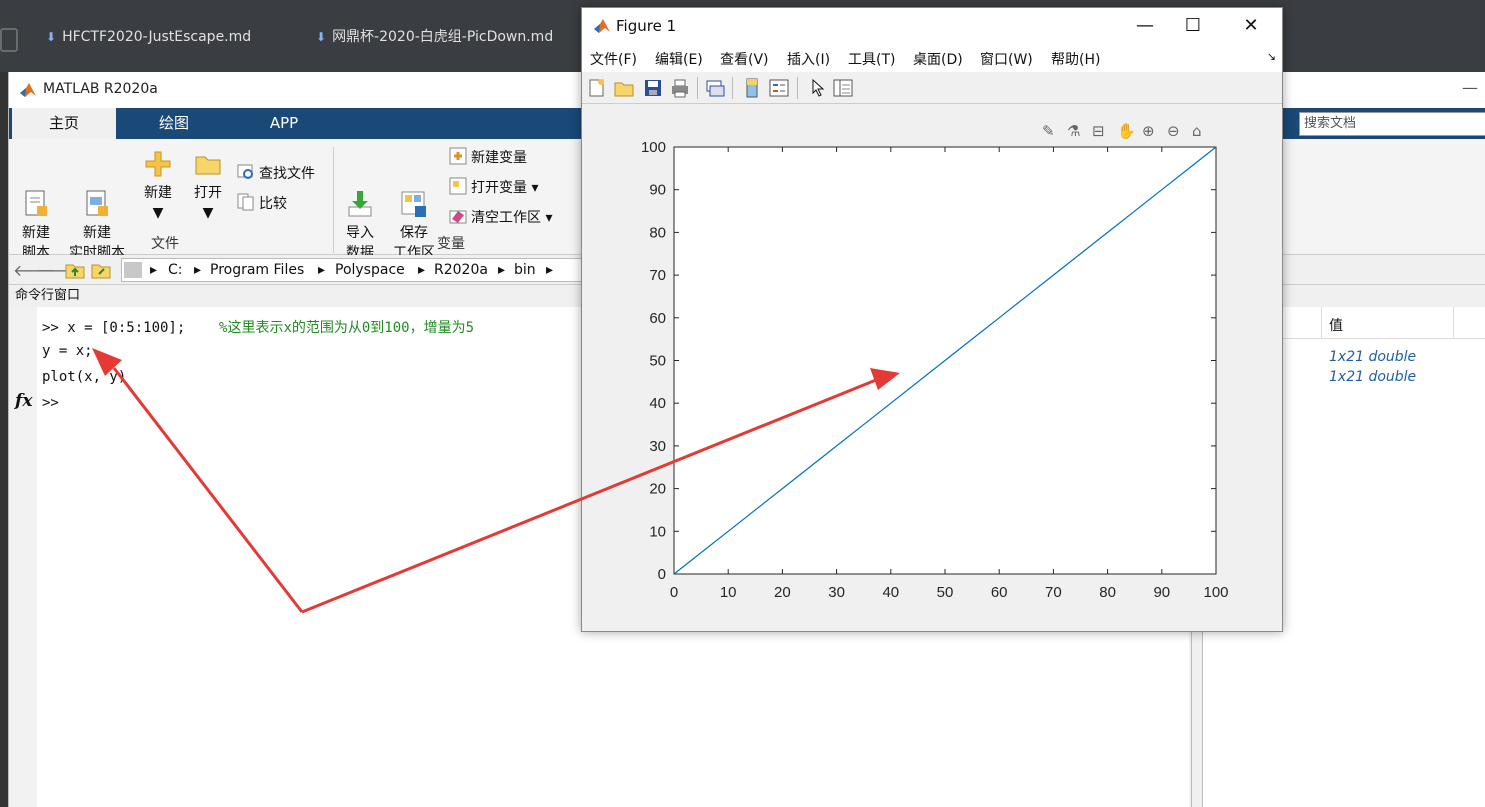 This screenshot has height=807, width=1485. What do you see at coordinates (208, 186) in the screenshot?
I see `open-button: 打开 ▼` at bounding box center [208, 186].